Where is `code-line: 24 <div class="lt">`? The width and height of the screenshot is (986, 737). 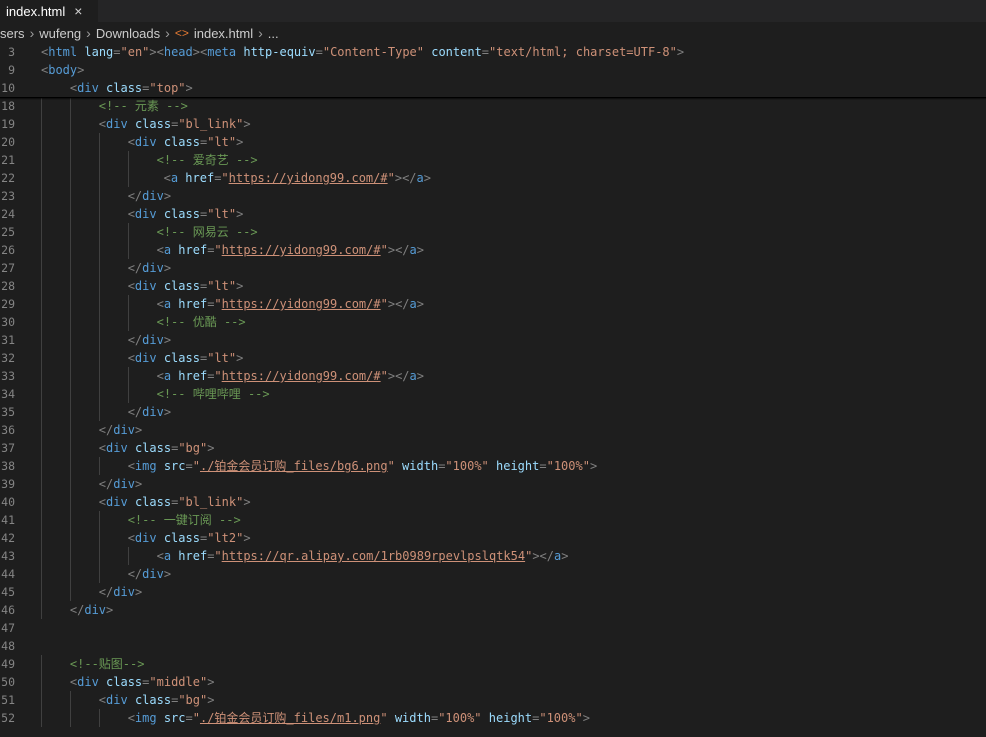 code-line: 24 <div class="lt"> is located at coordinates (493, 214).